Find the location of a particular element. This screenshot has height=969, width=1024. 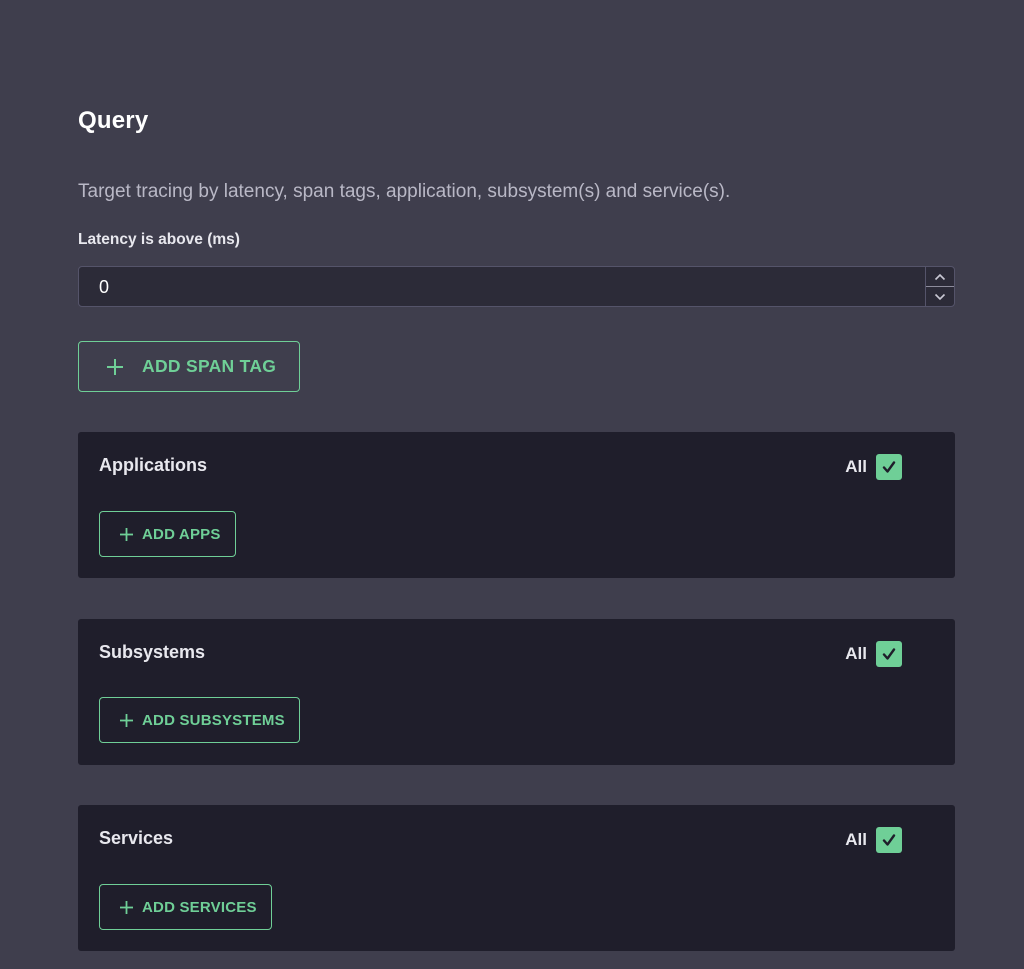

subsystems-title: Subsystems is located at coordinates (152, 652).